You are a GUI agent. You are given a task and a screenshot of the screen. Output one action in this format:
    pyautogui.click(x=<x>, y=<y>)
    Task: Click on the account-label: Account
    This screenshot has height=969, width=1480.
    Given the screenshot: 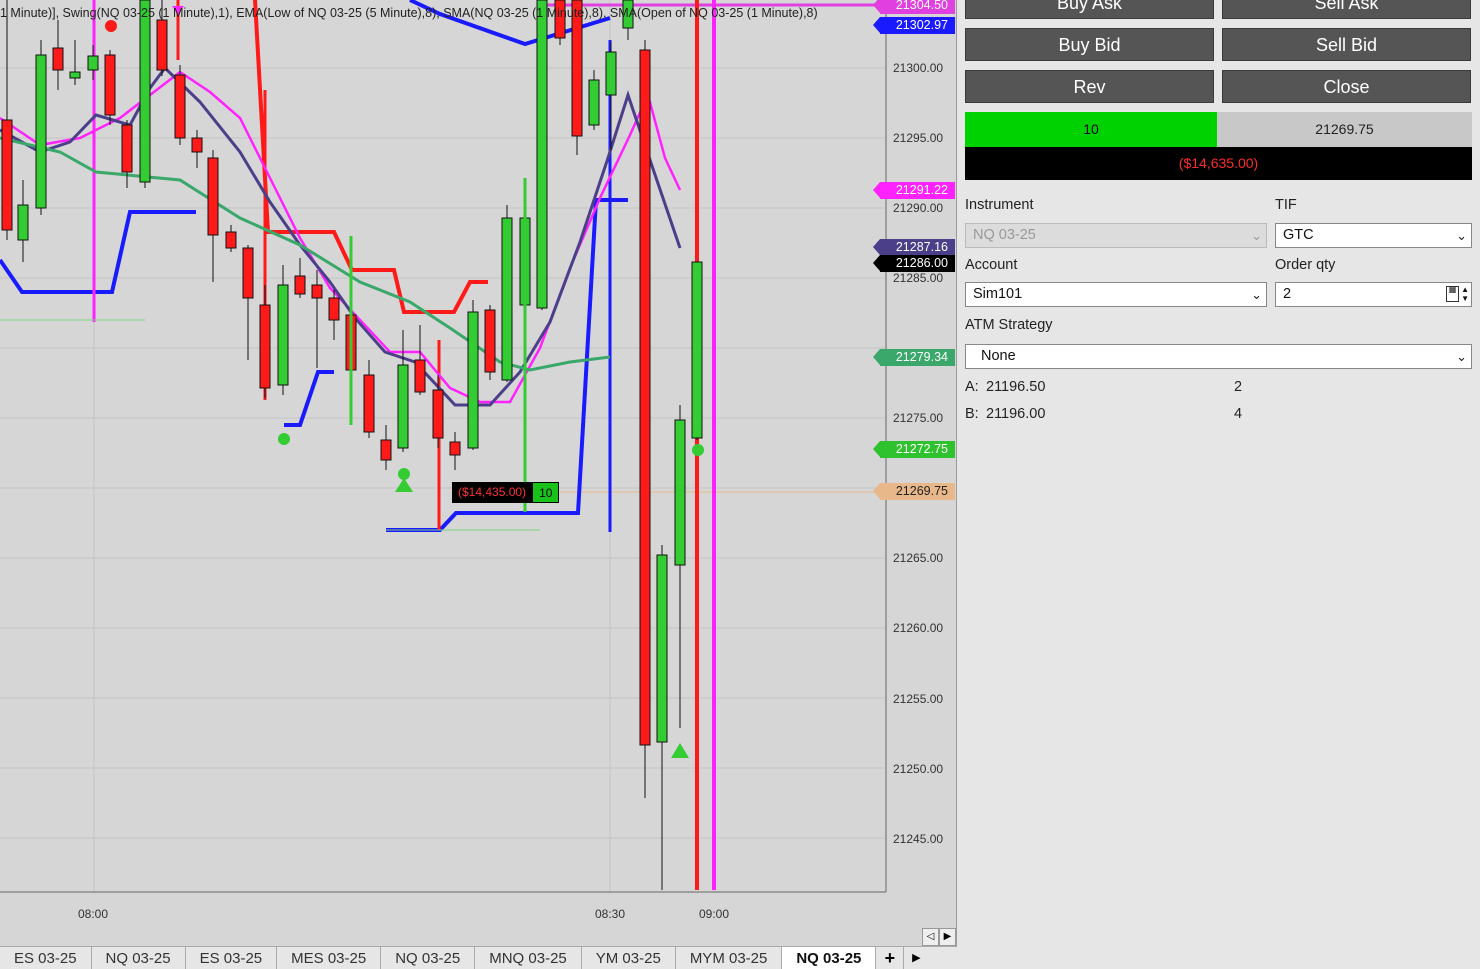 What is the action you would take?
    pyautogui.click(x=991, y=265)
    